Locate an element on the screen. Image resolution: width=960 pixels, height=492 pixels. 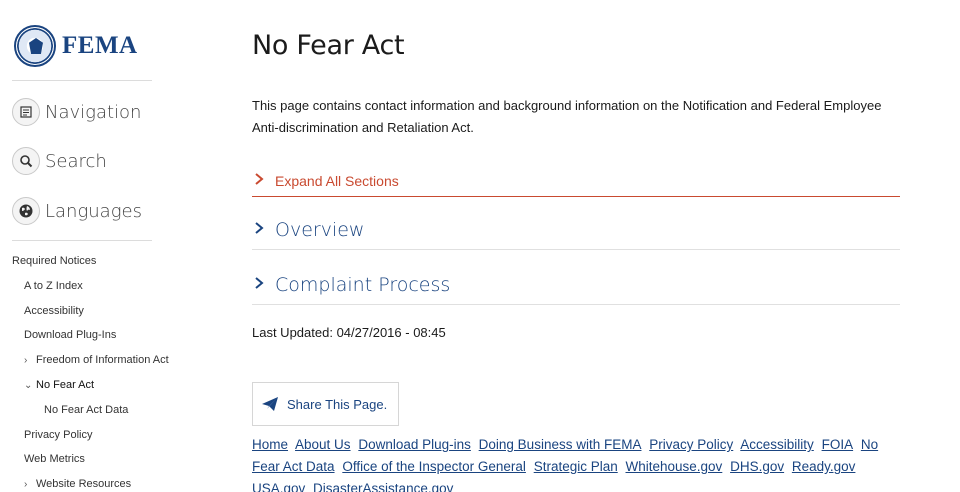
required-notices-header: Required Notices is located at coordinates (97, 264).